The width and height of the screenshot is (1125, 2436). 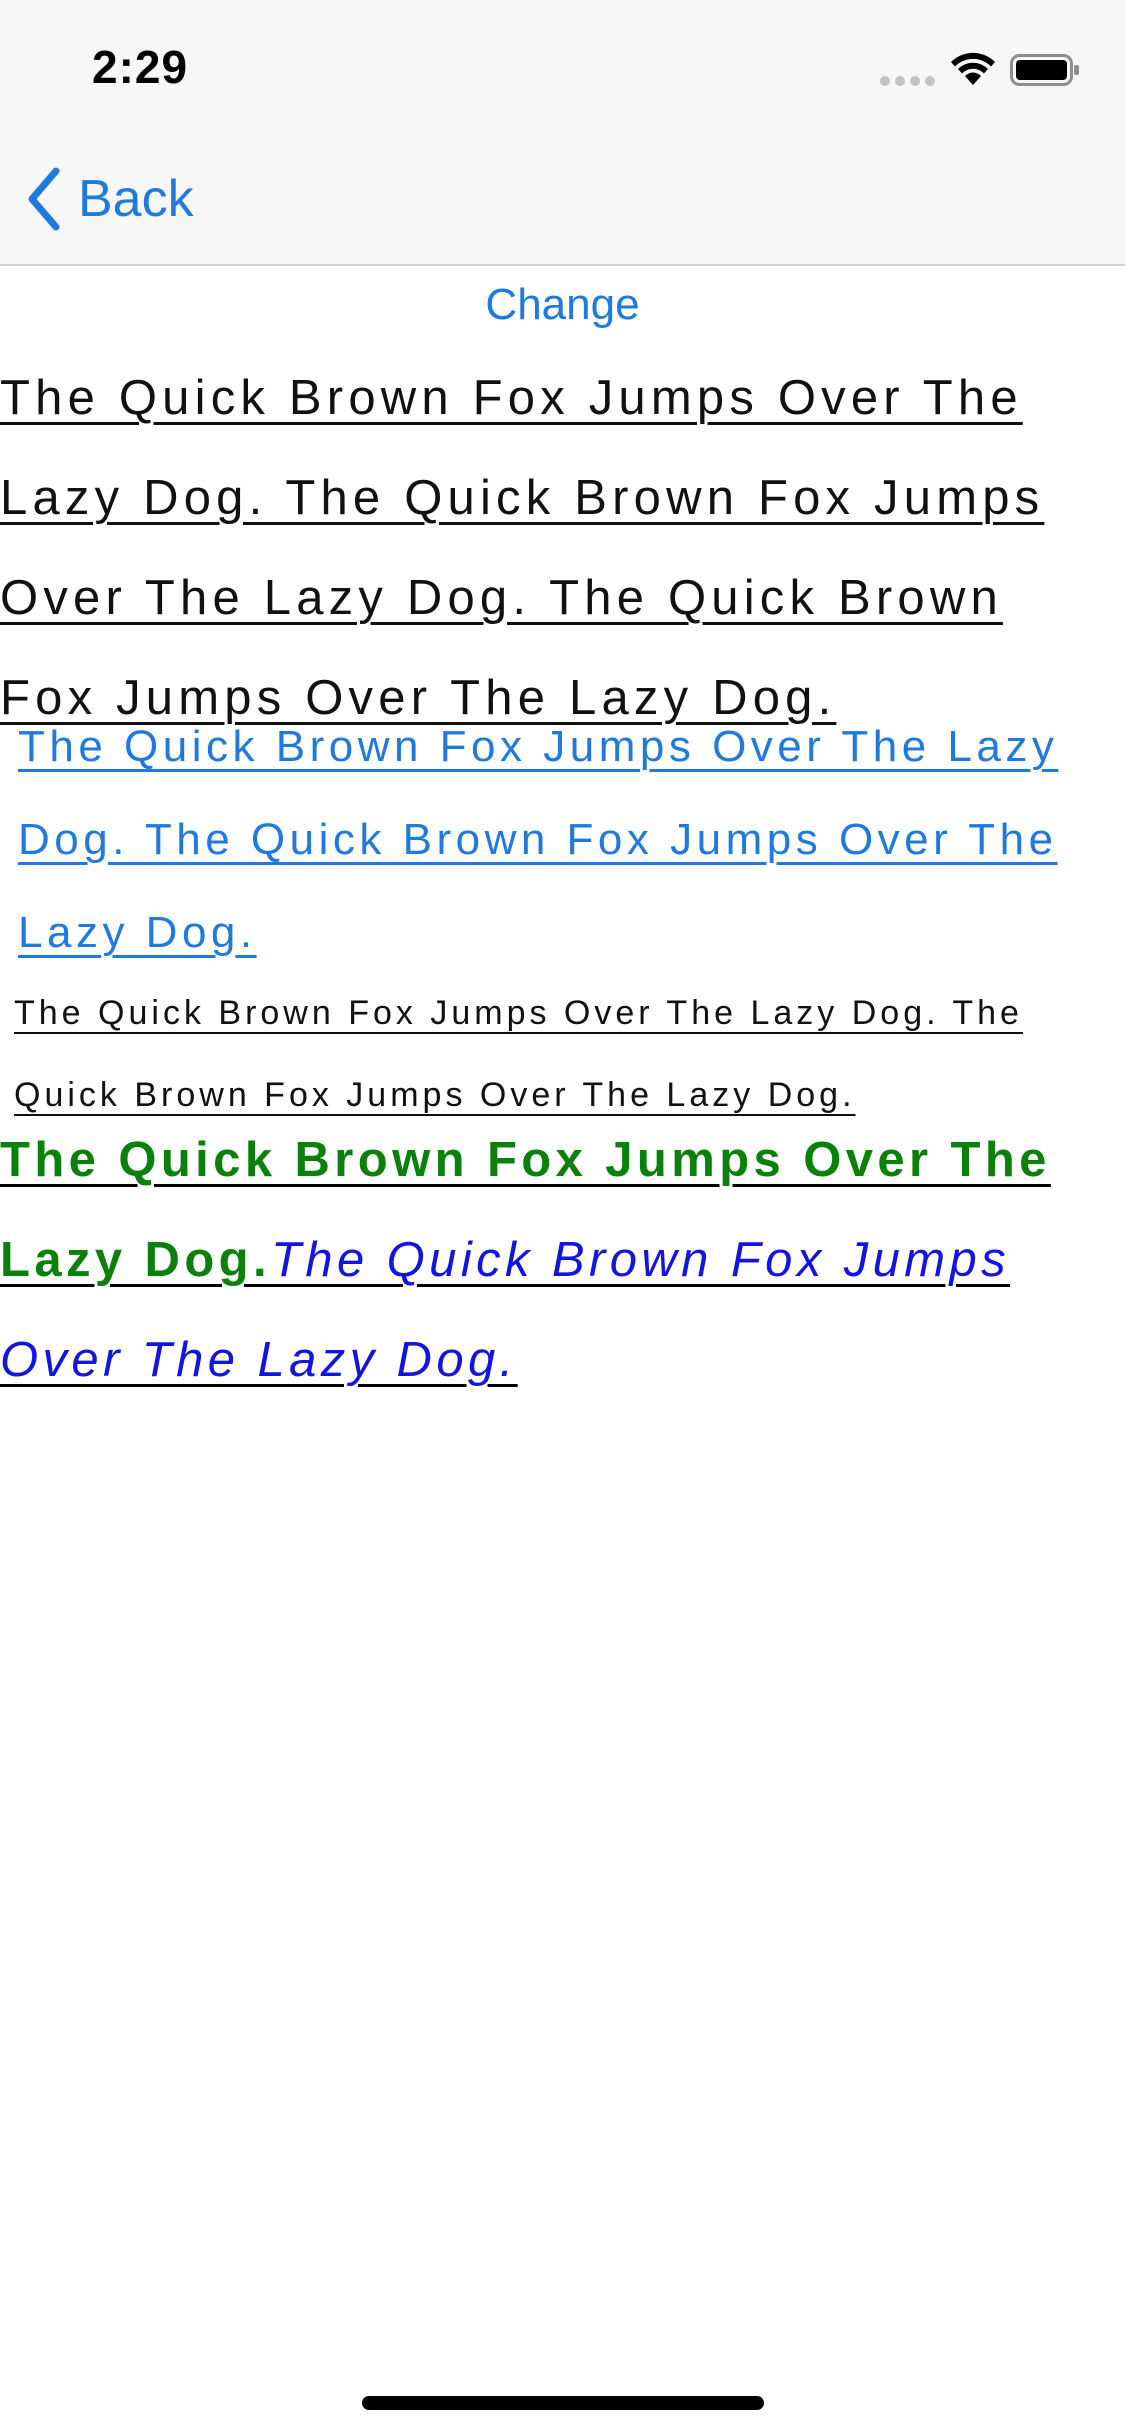 I want to click on status-time: 2:29, so click(x=140, y=67).